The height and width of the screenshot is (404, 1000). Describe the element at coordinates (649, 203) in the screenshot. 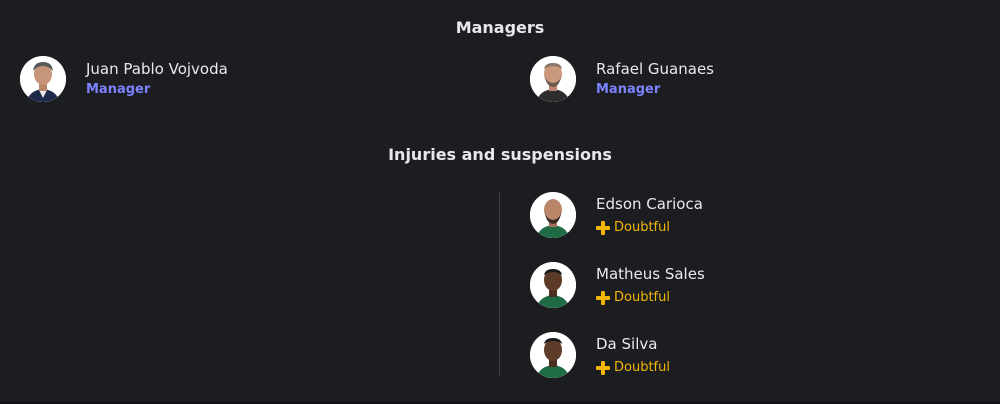

I see `player-name: Edson Carioca` at that location.